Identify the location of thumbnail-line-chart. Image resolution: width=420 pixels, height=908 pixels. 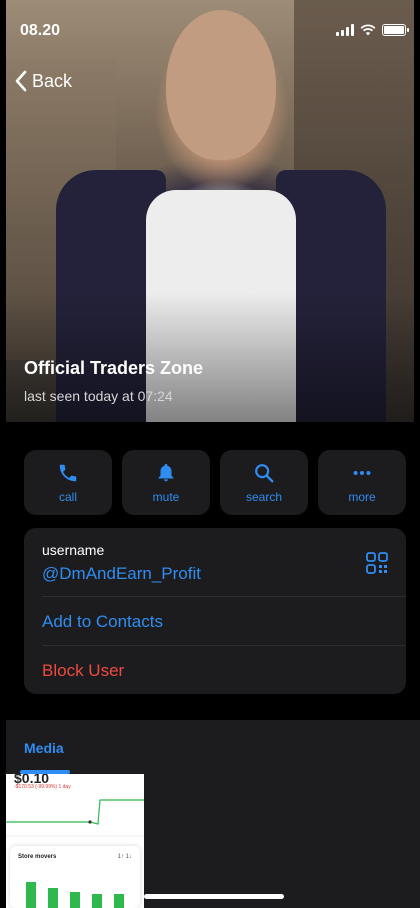
(75, 818).